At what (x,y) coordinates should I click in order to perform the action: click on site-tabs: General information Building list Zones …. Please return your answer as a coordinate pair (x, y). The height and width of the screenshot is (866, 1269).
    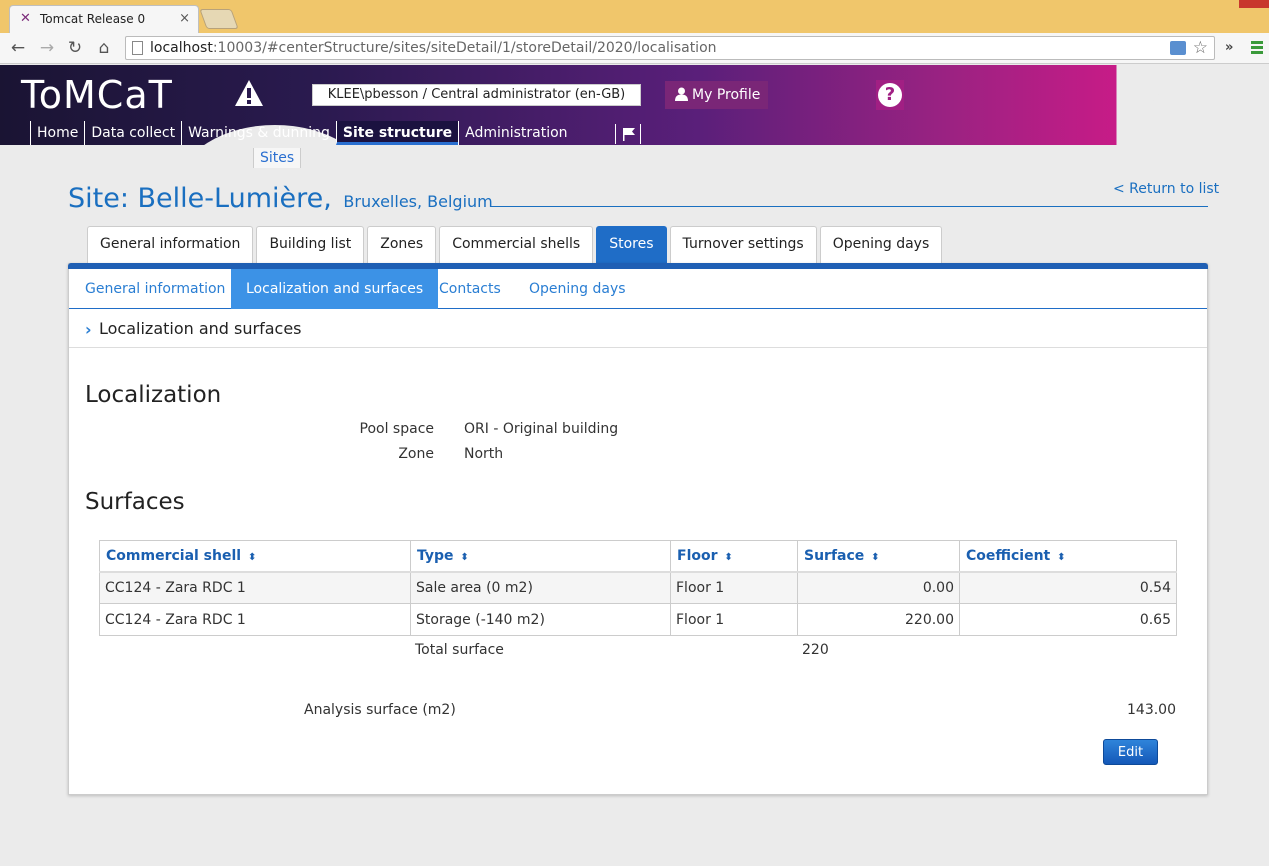
    Looking at the image, I should click on (516, 244).